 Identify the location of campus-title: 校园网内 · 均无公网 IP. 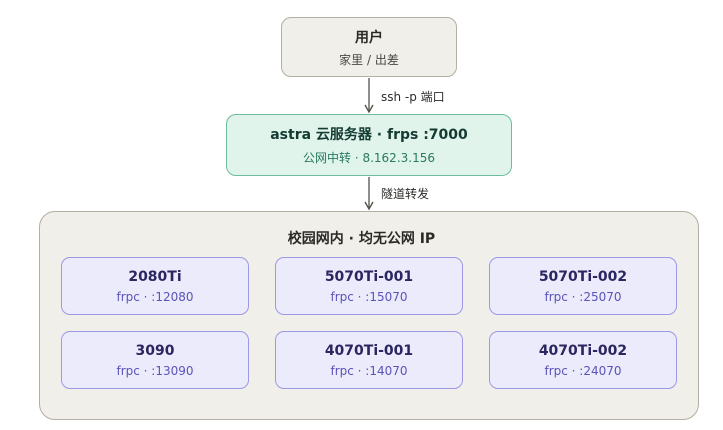
(361, 239).